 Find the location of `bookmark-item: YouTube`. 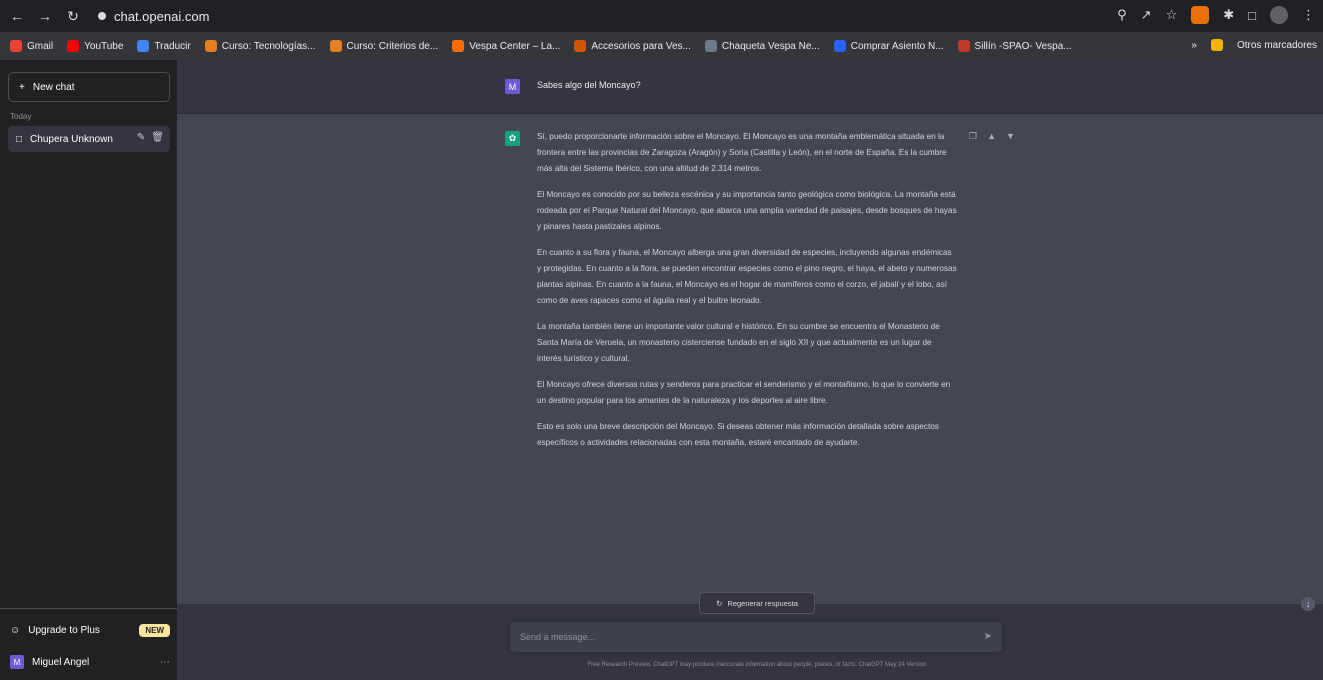

bookmark-item: YouTube is located at coordinates (95, 46).